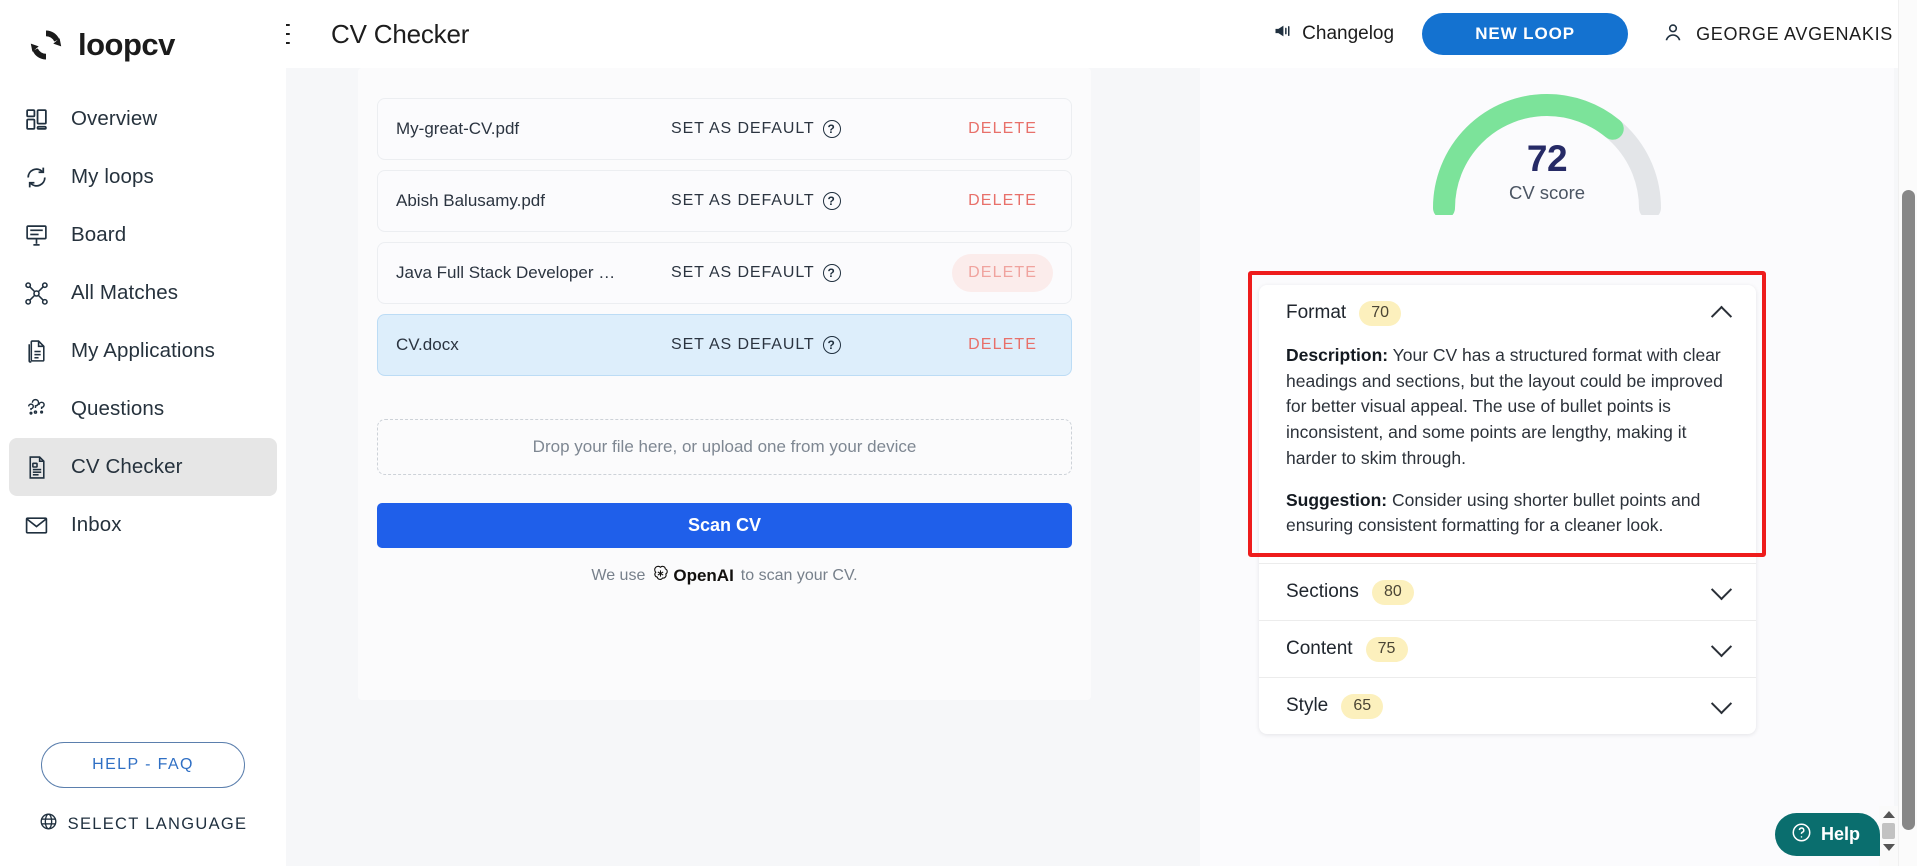  I want to click on accordion-title: Style, so click(1307, 706).